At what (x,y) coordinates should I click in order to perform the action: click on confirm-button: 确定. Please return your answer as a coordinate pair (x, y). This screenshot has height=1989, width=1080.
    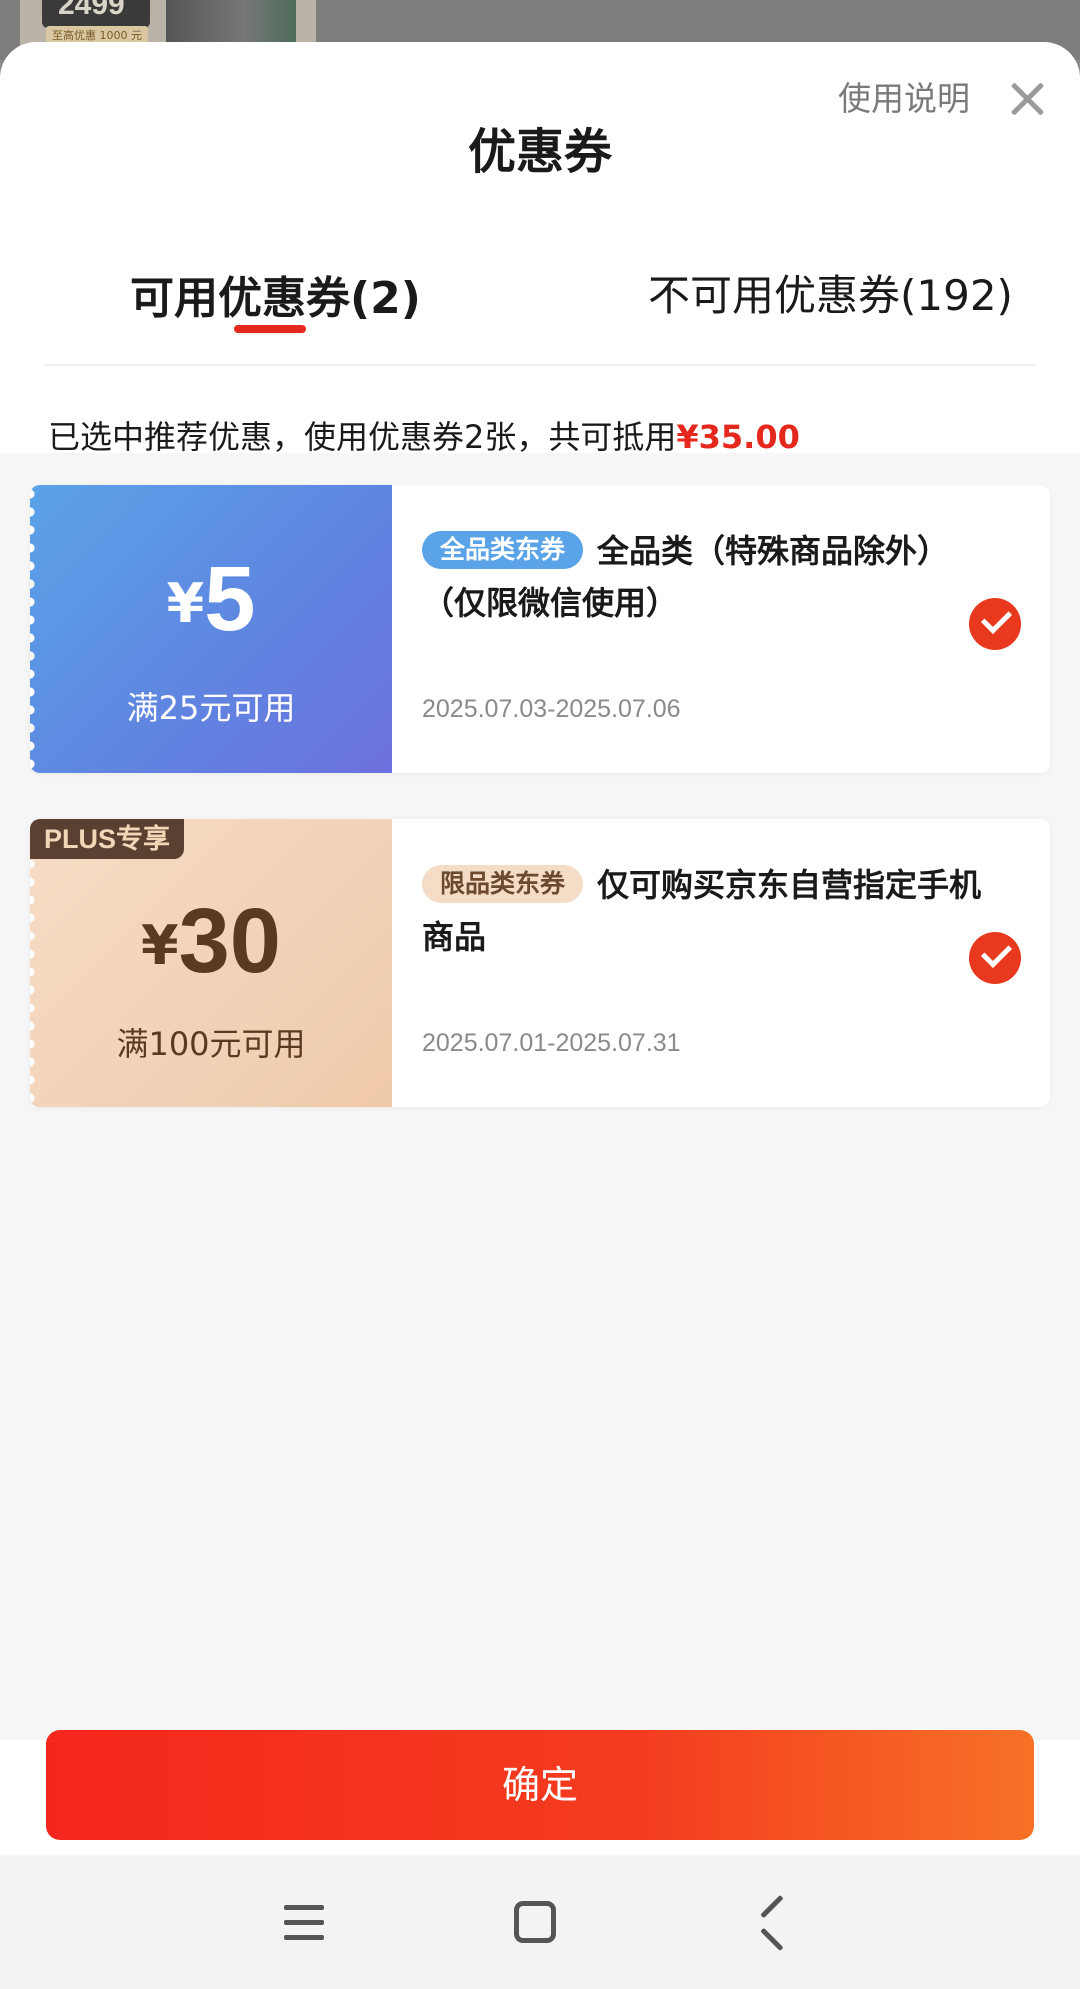
    Looking at the image, I should click on (540, 1785).